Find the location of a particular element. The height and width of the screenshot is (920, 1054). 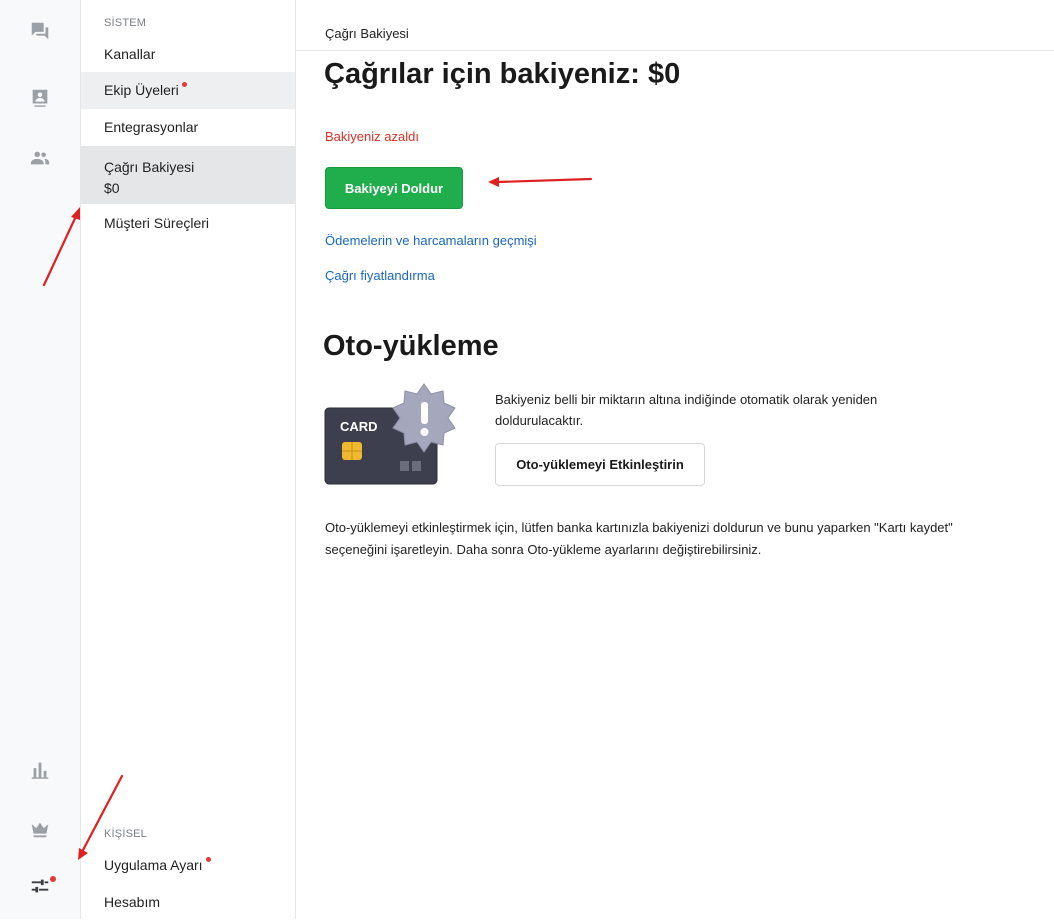

sidebar-item-customer-processes: Müşteri Süreçleri is located at coordinates (188, 223).